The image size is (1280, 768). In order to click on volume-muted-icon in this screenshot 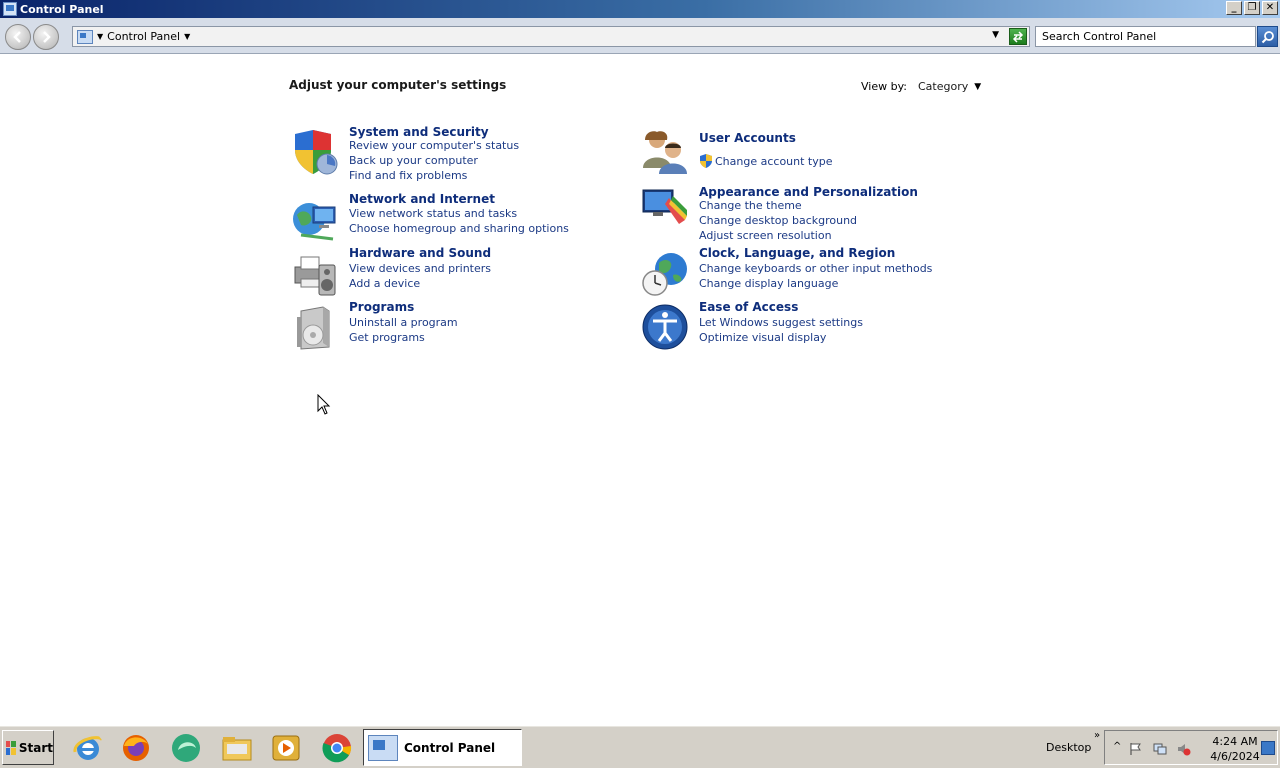, I will do `click(1184, 749)`.